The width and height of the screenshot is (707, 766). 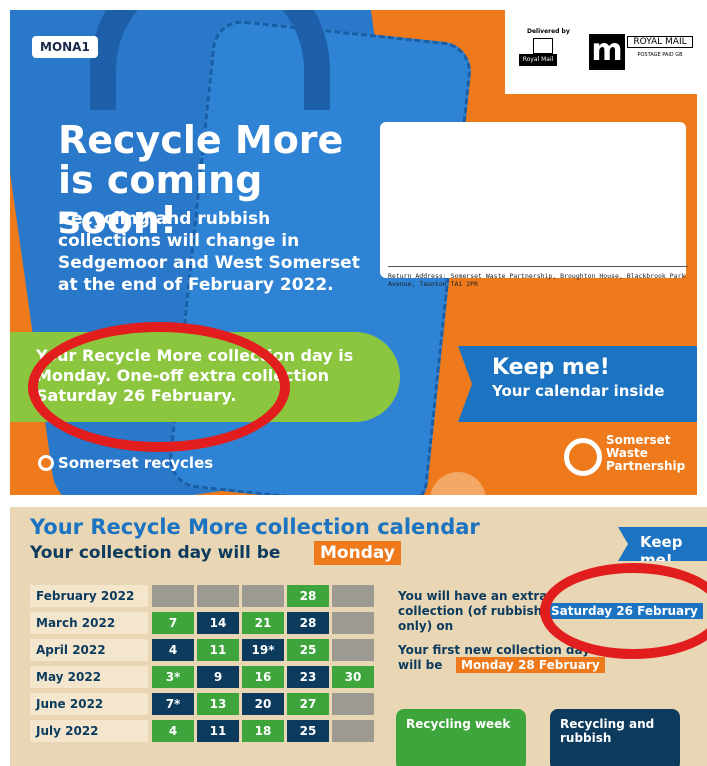 What do you see at coordinates (89, 731) in the screenshot?
I see `month-label: July 2022` at bounding box center [89, 731].